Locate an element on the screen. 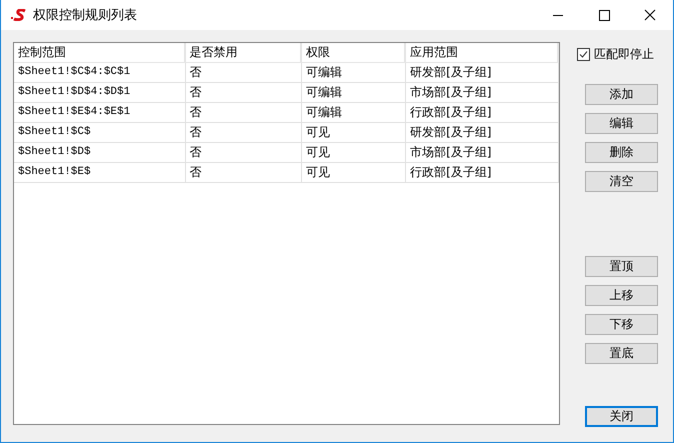  action-button: 添加 is located at coordinates (621, 94).